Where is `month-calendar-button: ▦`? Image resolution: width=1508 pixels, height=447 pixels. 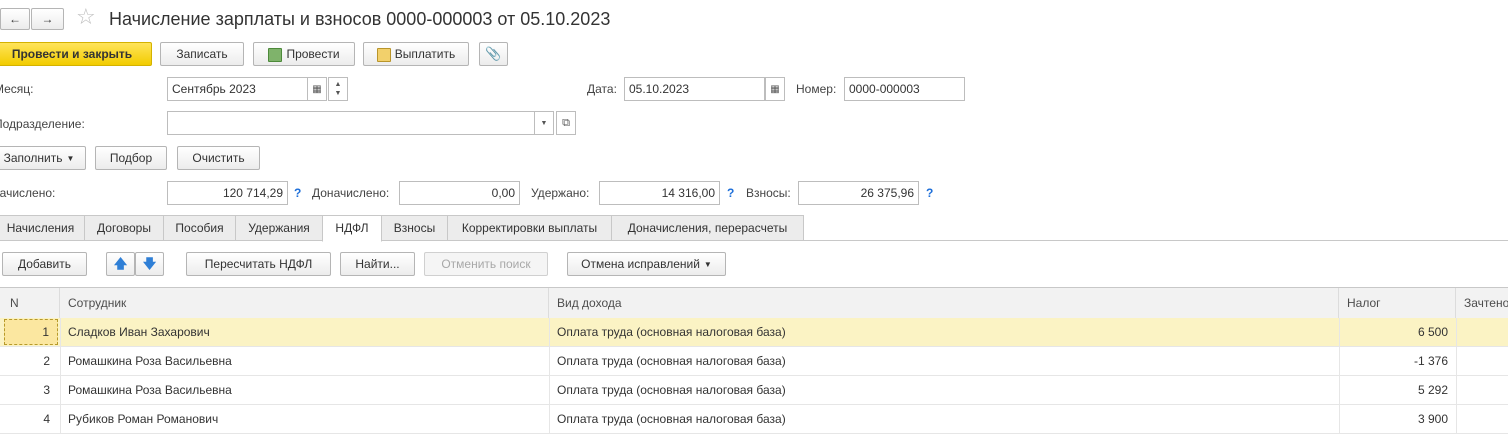
month-calendar-button: ▦ is located at coordinates (317, 89).